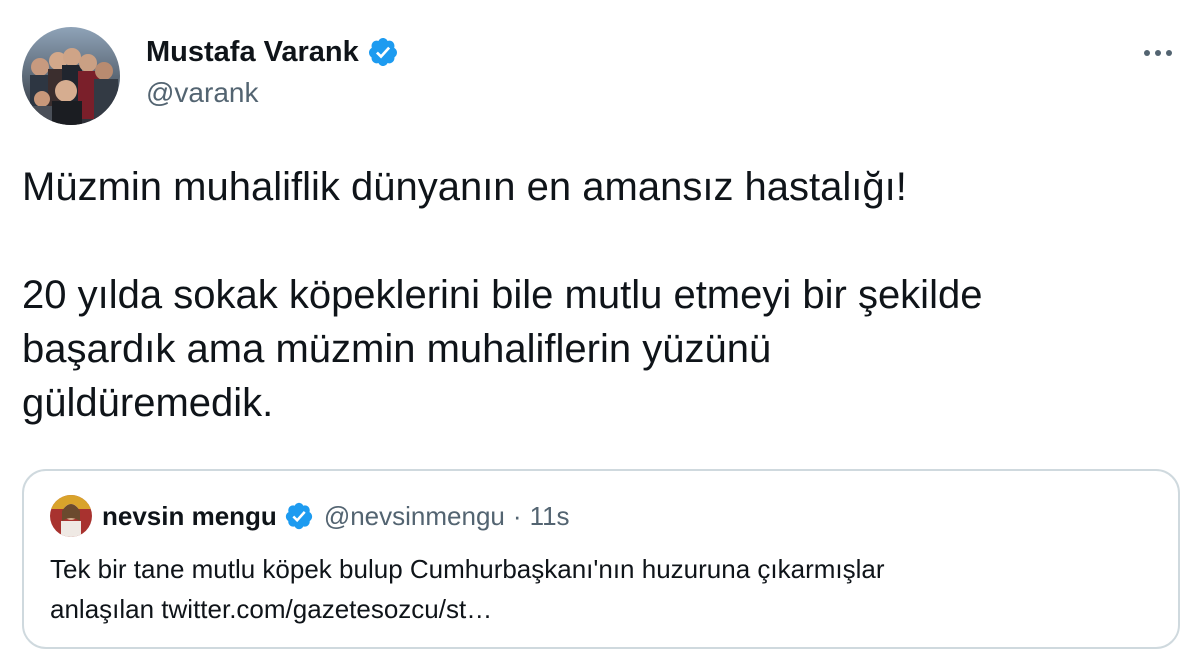 This screenshot has width=1200, height=670. What do you see at coordinates (189, 515) in the screenshot?
I see `quoted-author-name: nevsin mengu` at bounding box center [189, 515].